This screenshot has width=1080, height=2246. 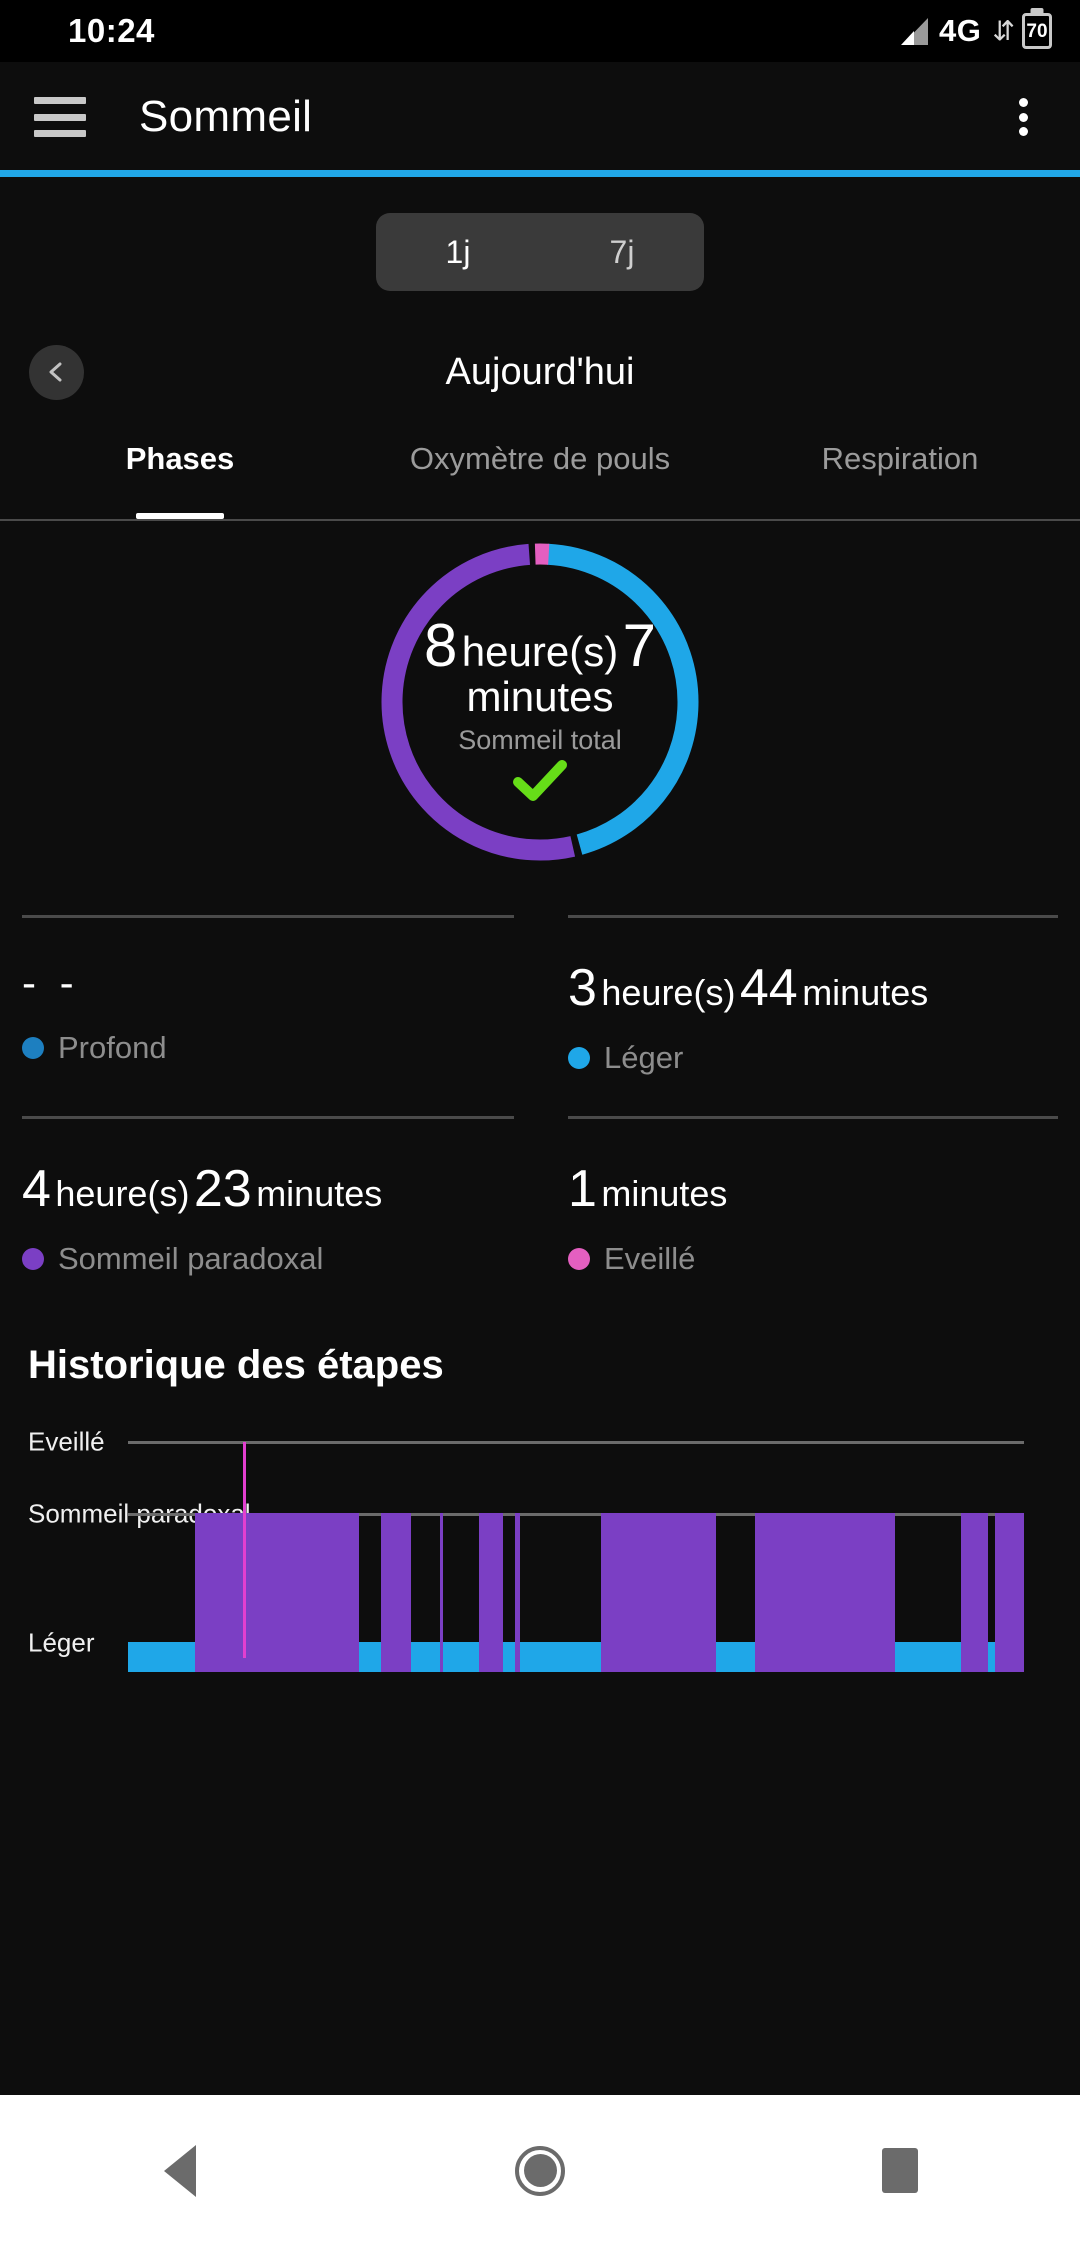 I want to click on stat-awake-value: 1 minutes, so click(x=813, y=1189).